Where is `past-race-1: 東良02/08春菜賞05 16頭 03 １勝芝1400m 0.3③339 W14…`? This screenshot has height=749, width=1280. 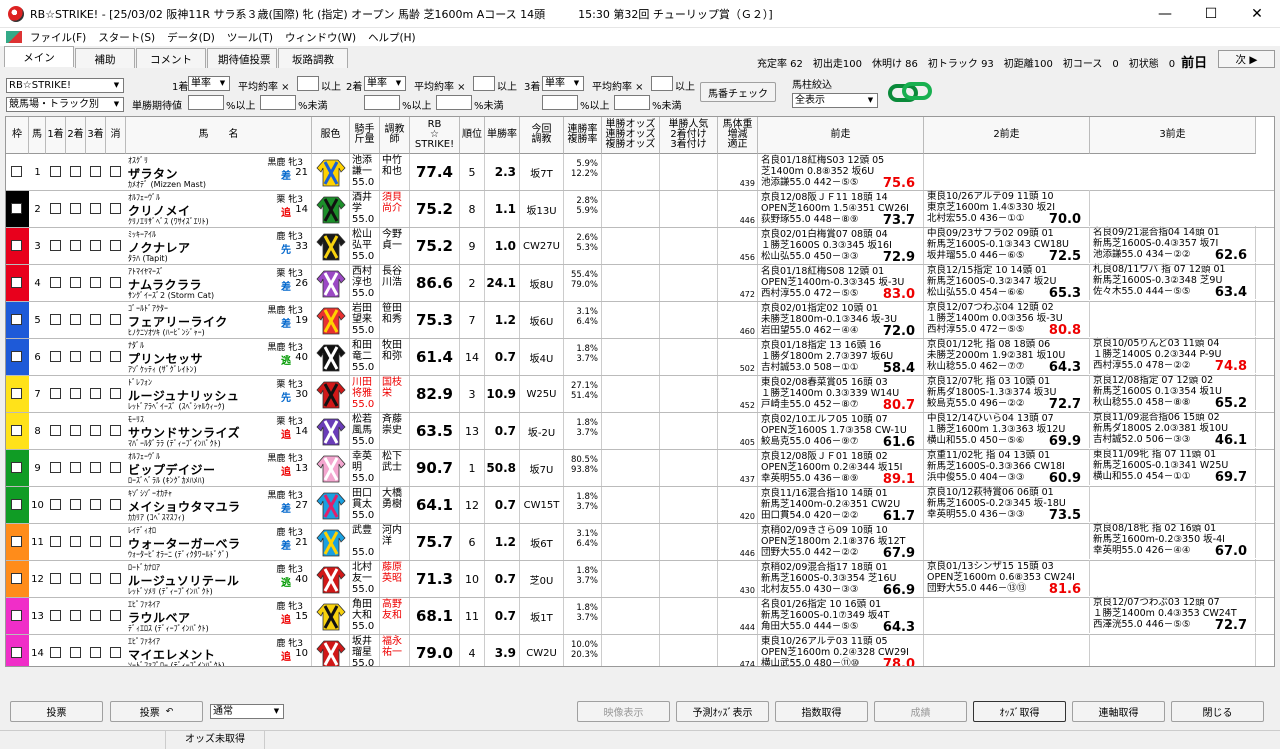
past-race-1: 東良02/08春菜賞05 16頭 03 １勝芝1400m 0.3③339 W14… is located at coordinates (841, 394).